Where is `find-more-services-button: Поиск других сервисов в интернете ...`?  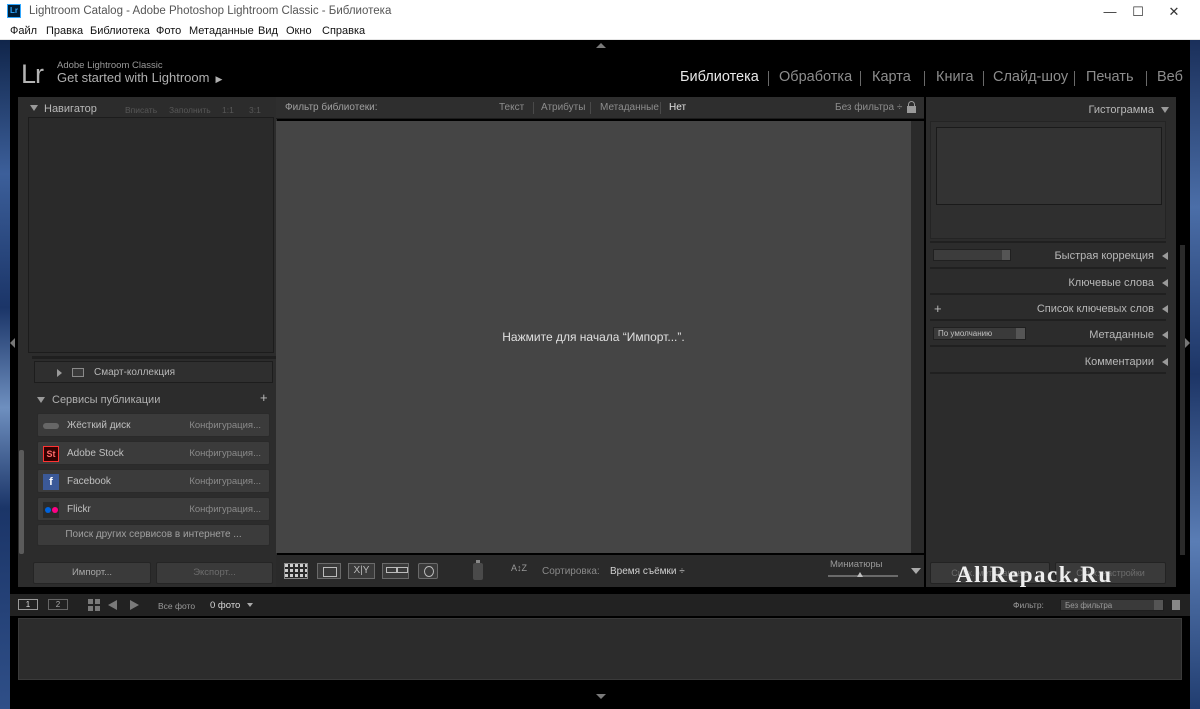 find-more-services-button: Поиск других сервисов в интернете ... is located at coordinates (153, 535).